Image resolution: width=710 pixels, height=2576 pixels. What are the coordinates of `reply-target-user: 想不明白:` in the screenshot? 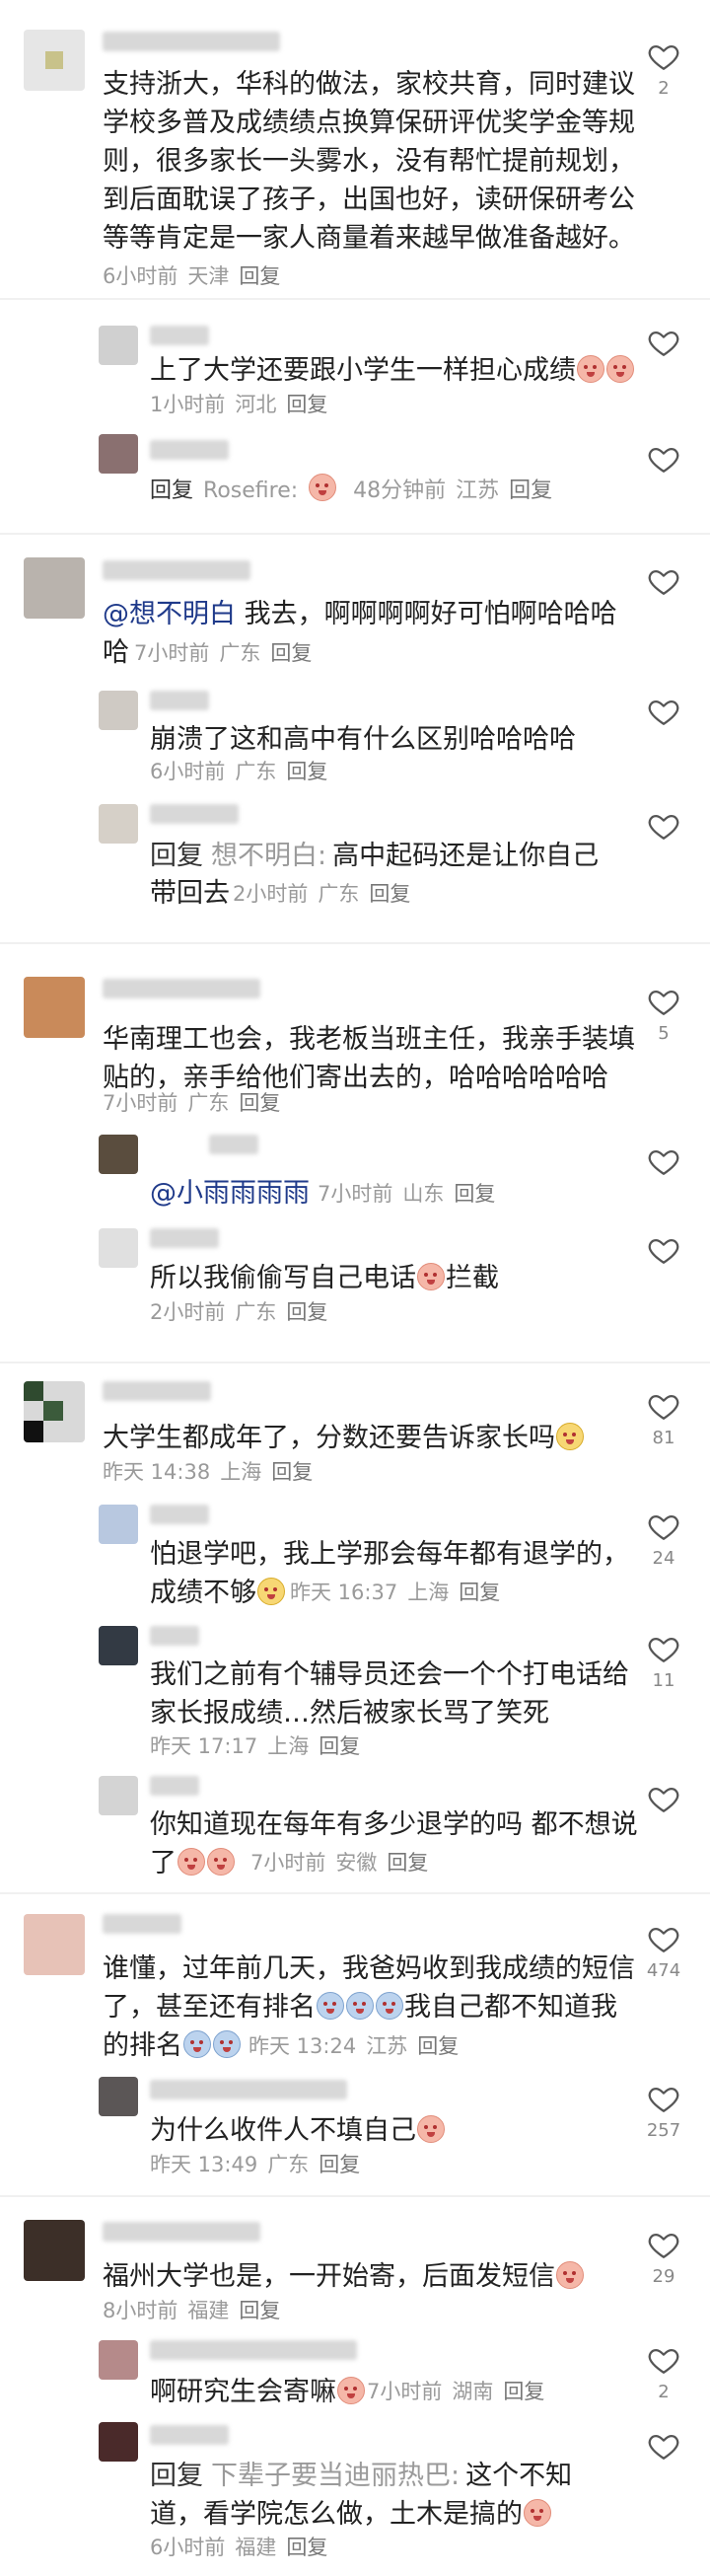 It's located at (268, 856).